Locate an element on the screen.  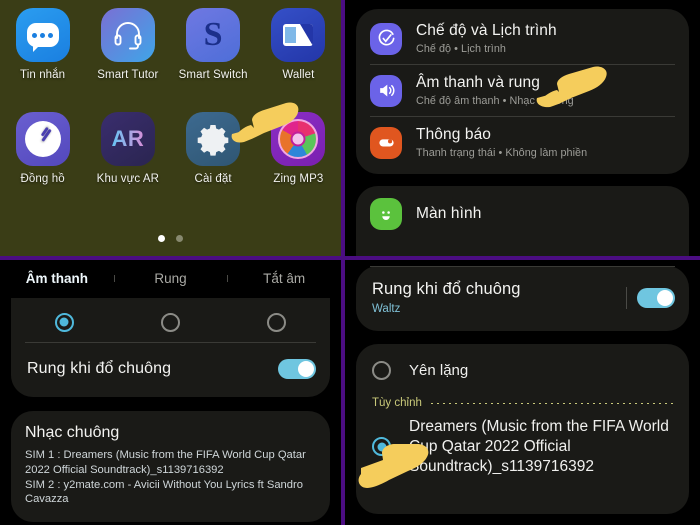
ringtone-title: Nhạc chuông is located at coordinates (72, 432).